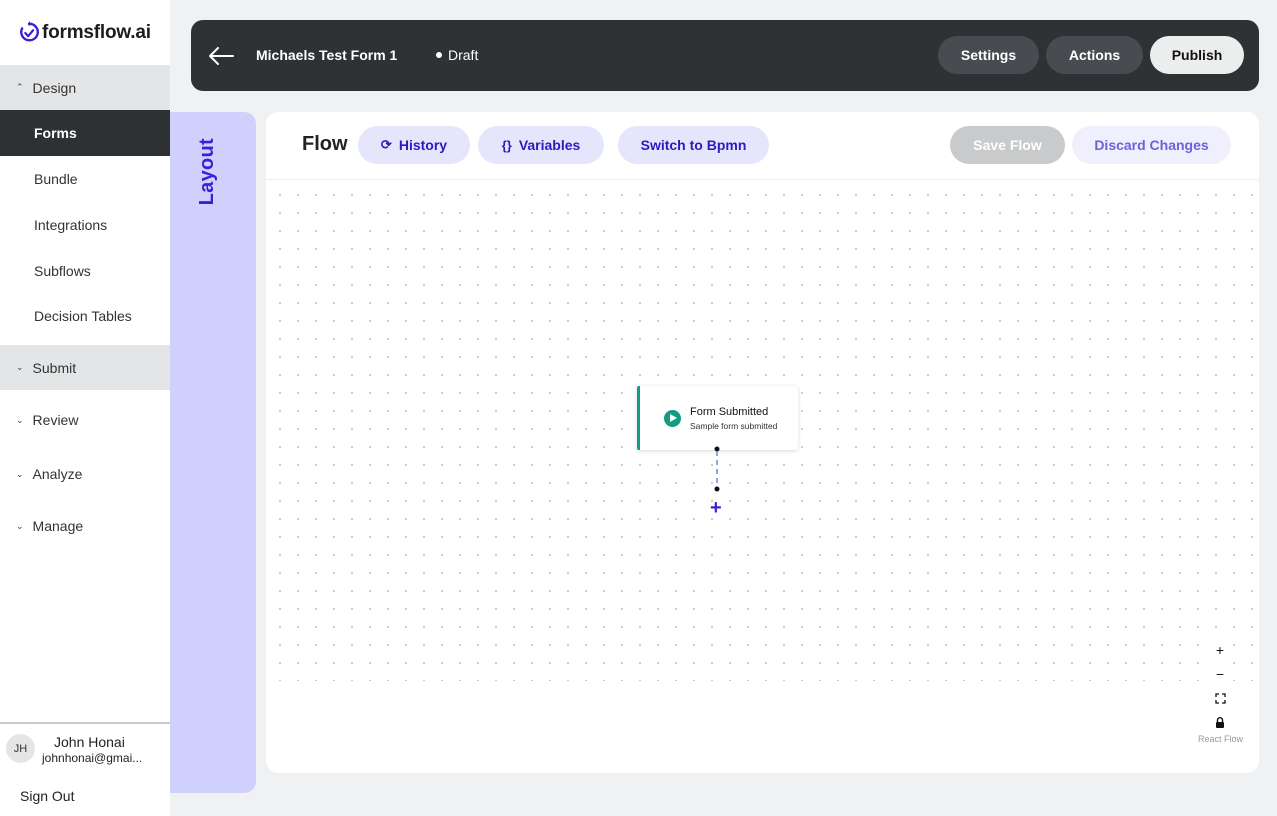 The width and height of the screenshot is (1277, 816). I want to click on zoom-controls: + −, so click(1220, 686).